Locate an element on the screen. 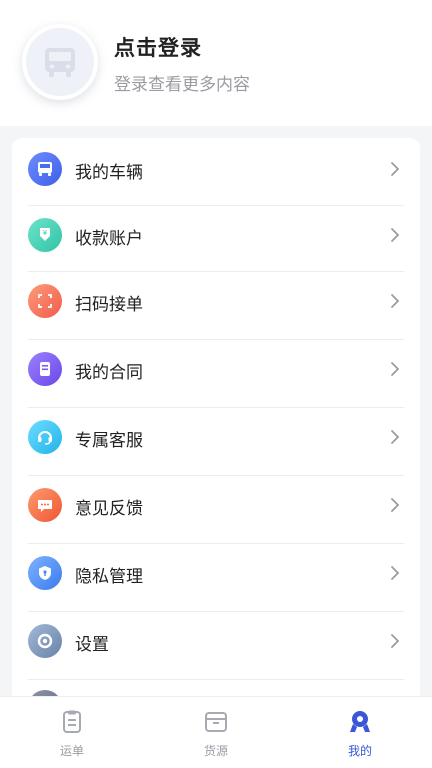 The height and width of the screenshot is (768, 432). menu-item-label: 设置 is located at coordinates (92, 645).